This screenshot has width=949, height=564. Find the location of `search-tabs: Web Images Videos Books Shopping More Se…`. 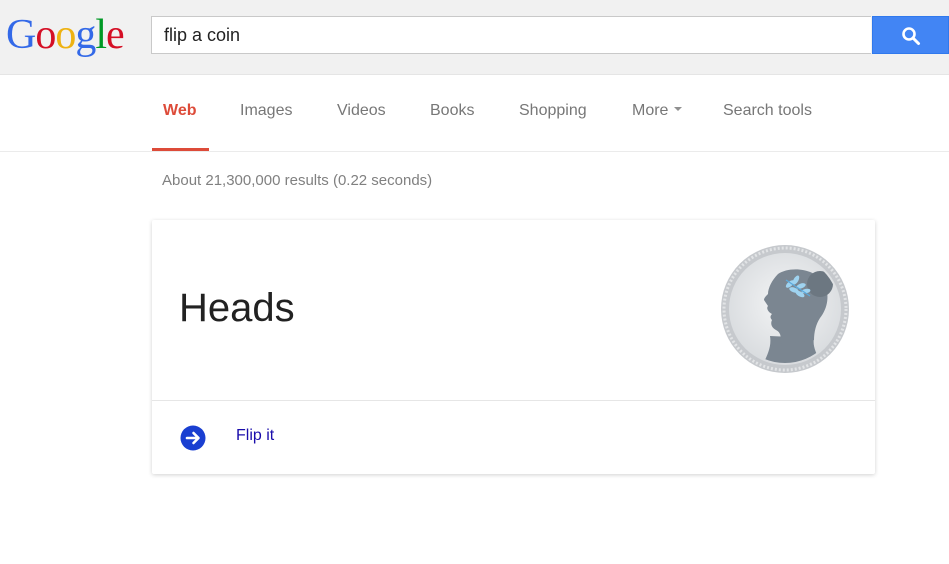

search-tabs: Web Images Videos Books Shopping More Se… is located at coordinates (474, 113).